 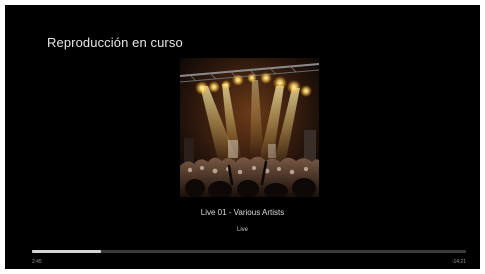 I want to click on page-title: Reproducción en curso, so click(x=115, y=42).